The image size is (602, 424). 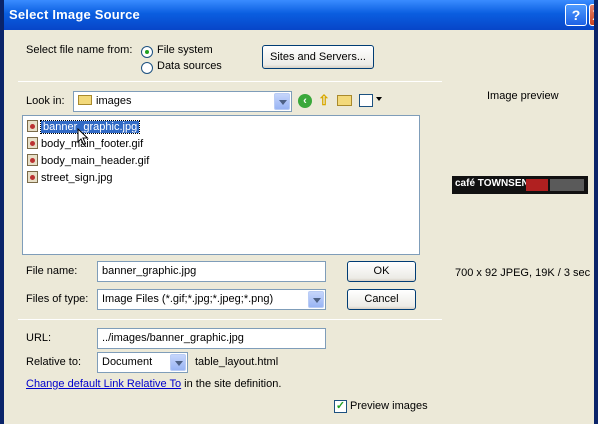 What do you see at coordinates (344, 100) in the screenshot?
I see `new-folder-icon` at bounding box center [344, 100].